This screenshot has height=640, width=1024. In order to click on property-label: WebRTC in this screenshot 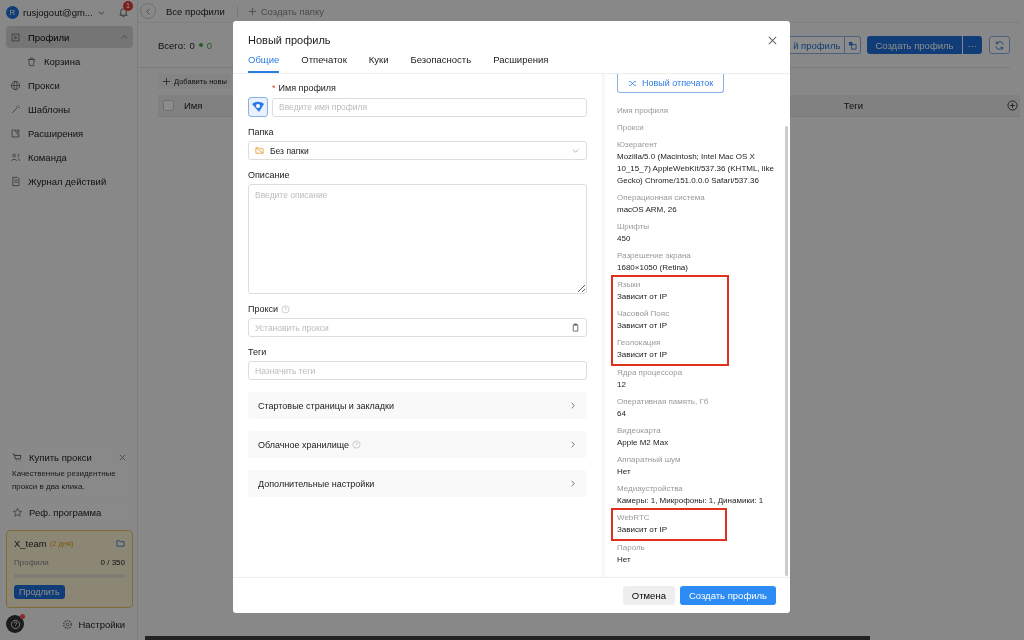, I will do `click(634, 518)`.